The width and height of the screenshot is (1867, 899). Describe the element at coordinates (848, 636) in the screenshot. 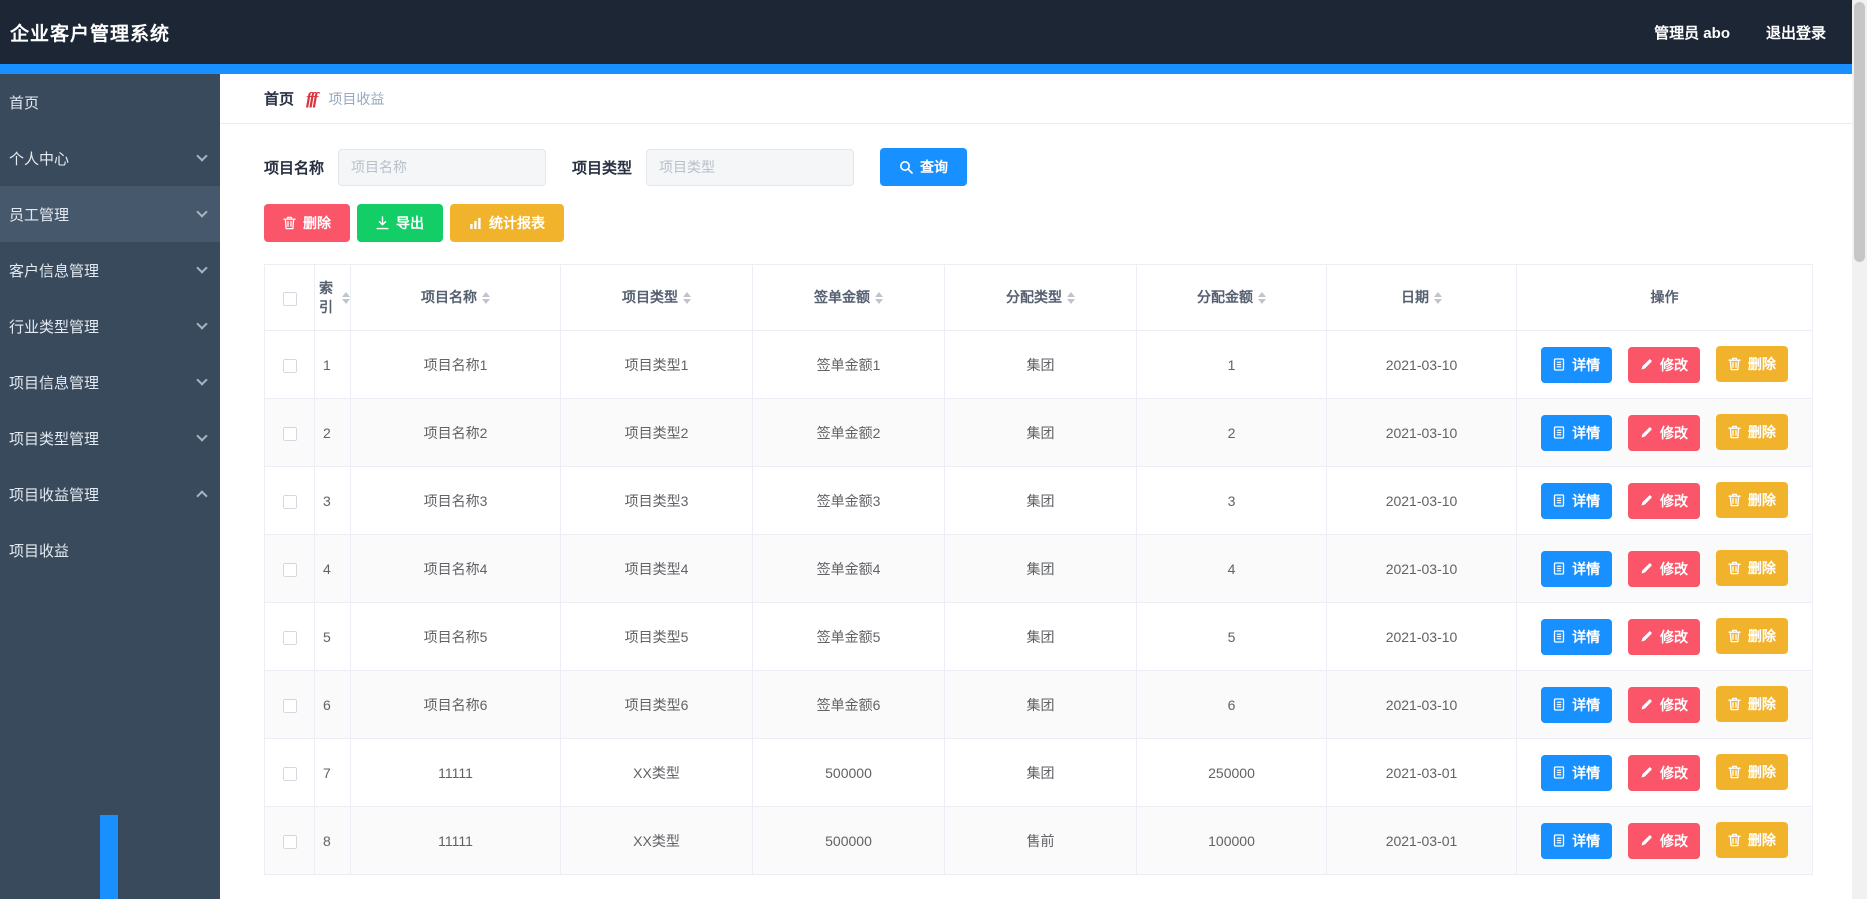

I see `cell-signed-amount: 签单金额5` at that location.